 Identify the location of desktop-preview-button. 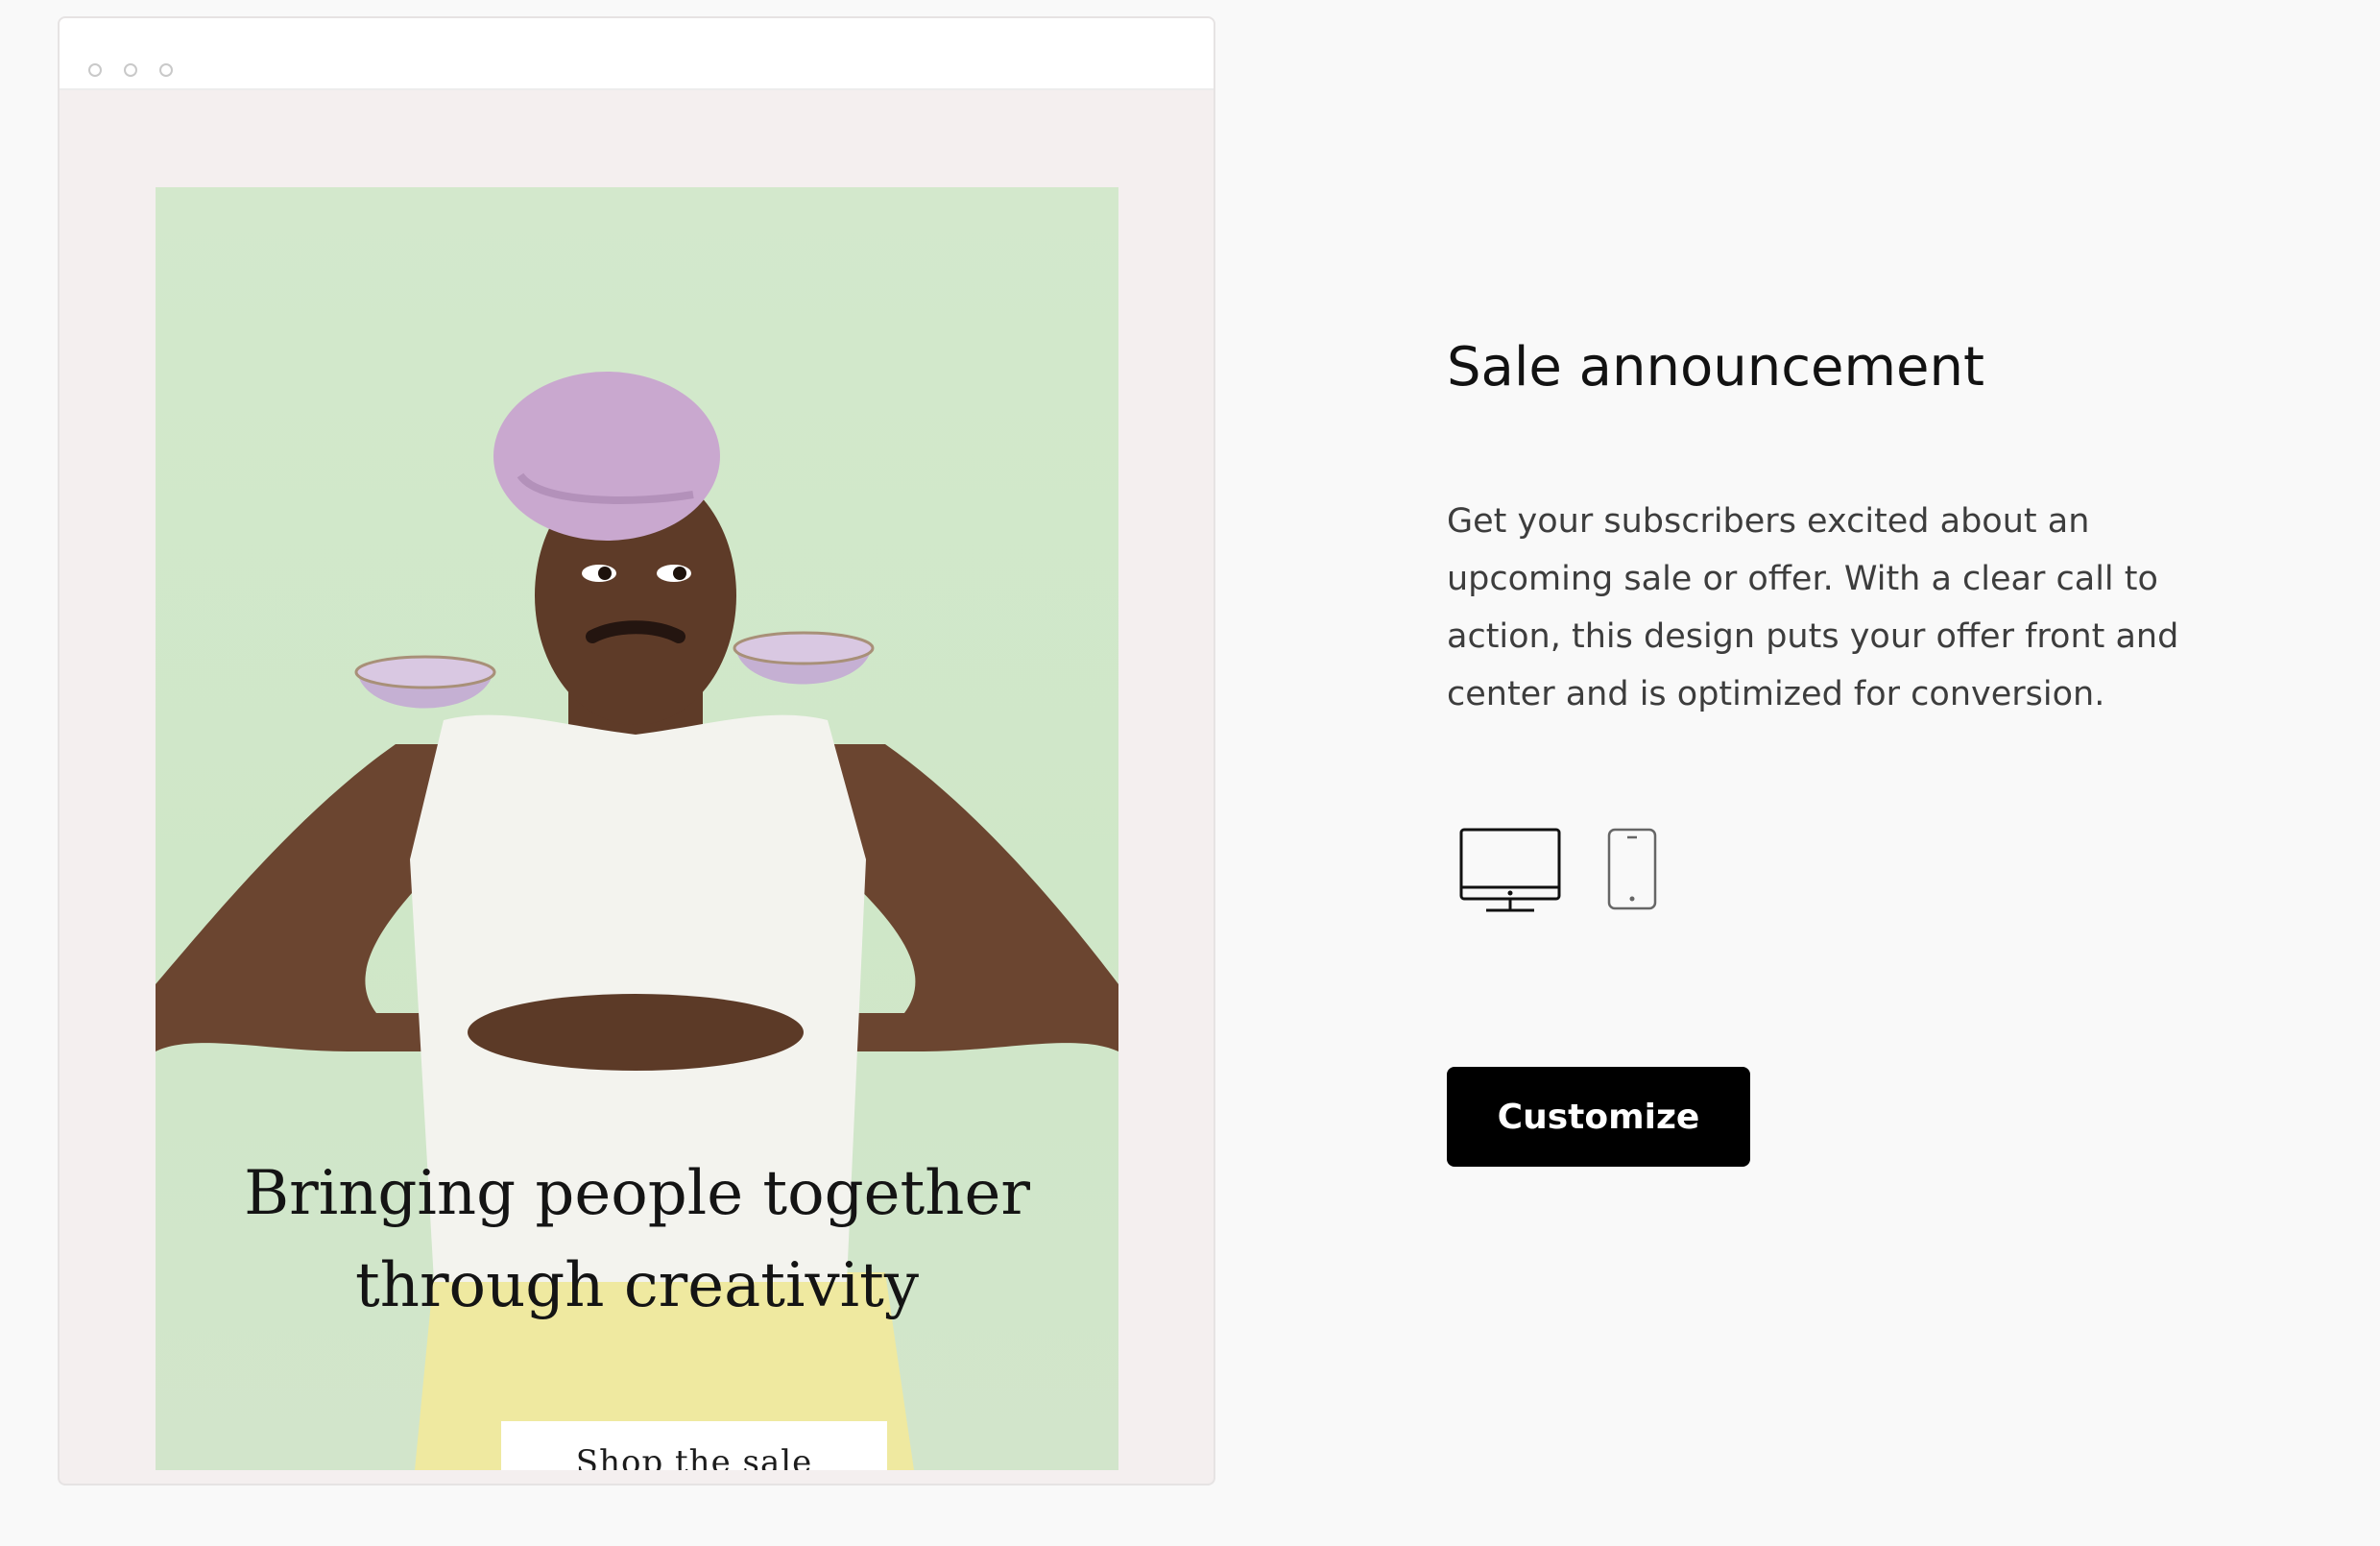
(1510, 871).